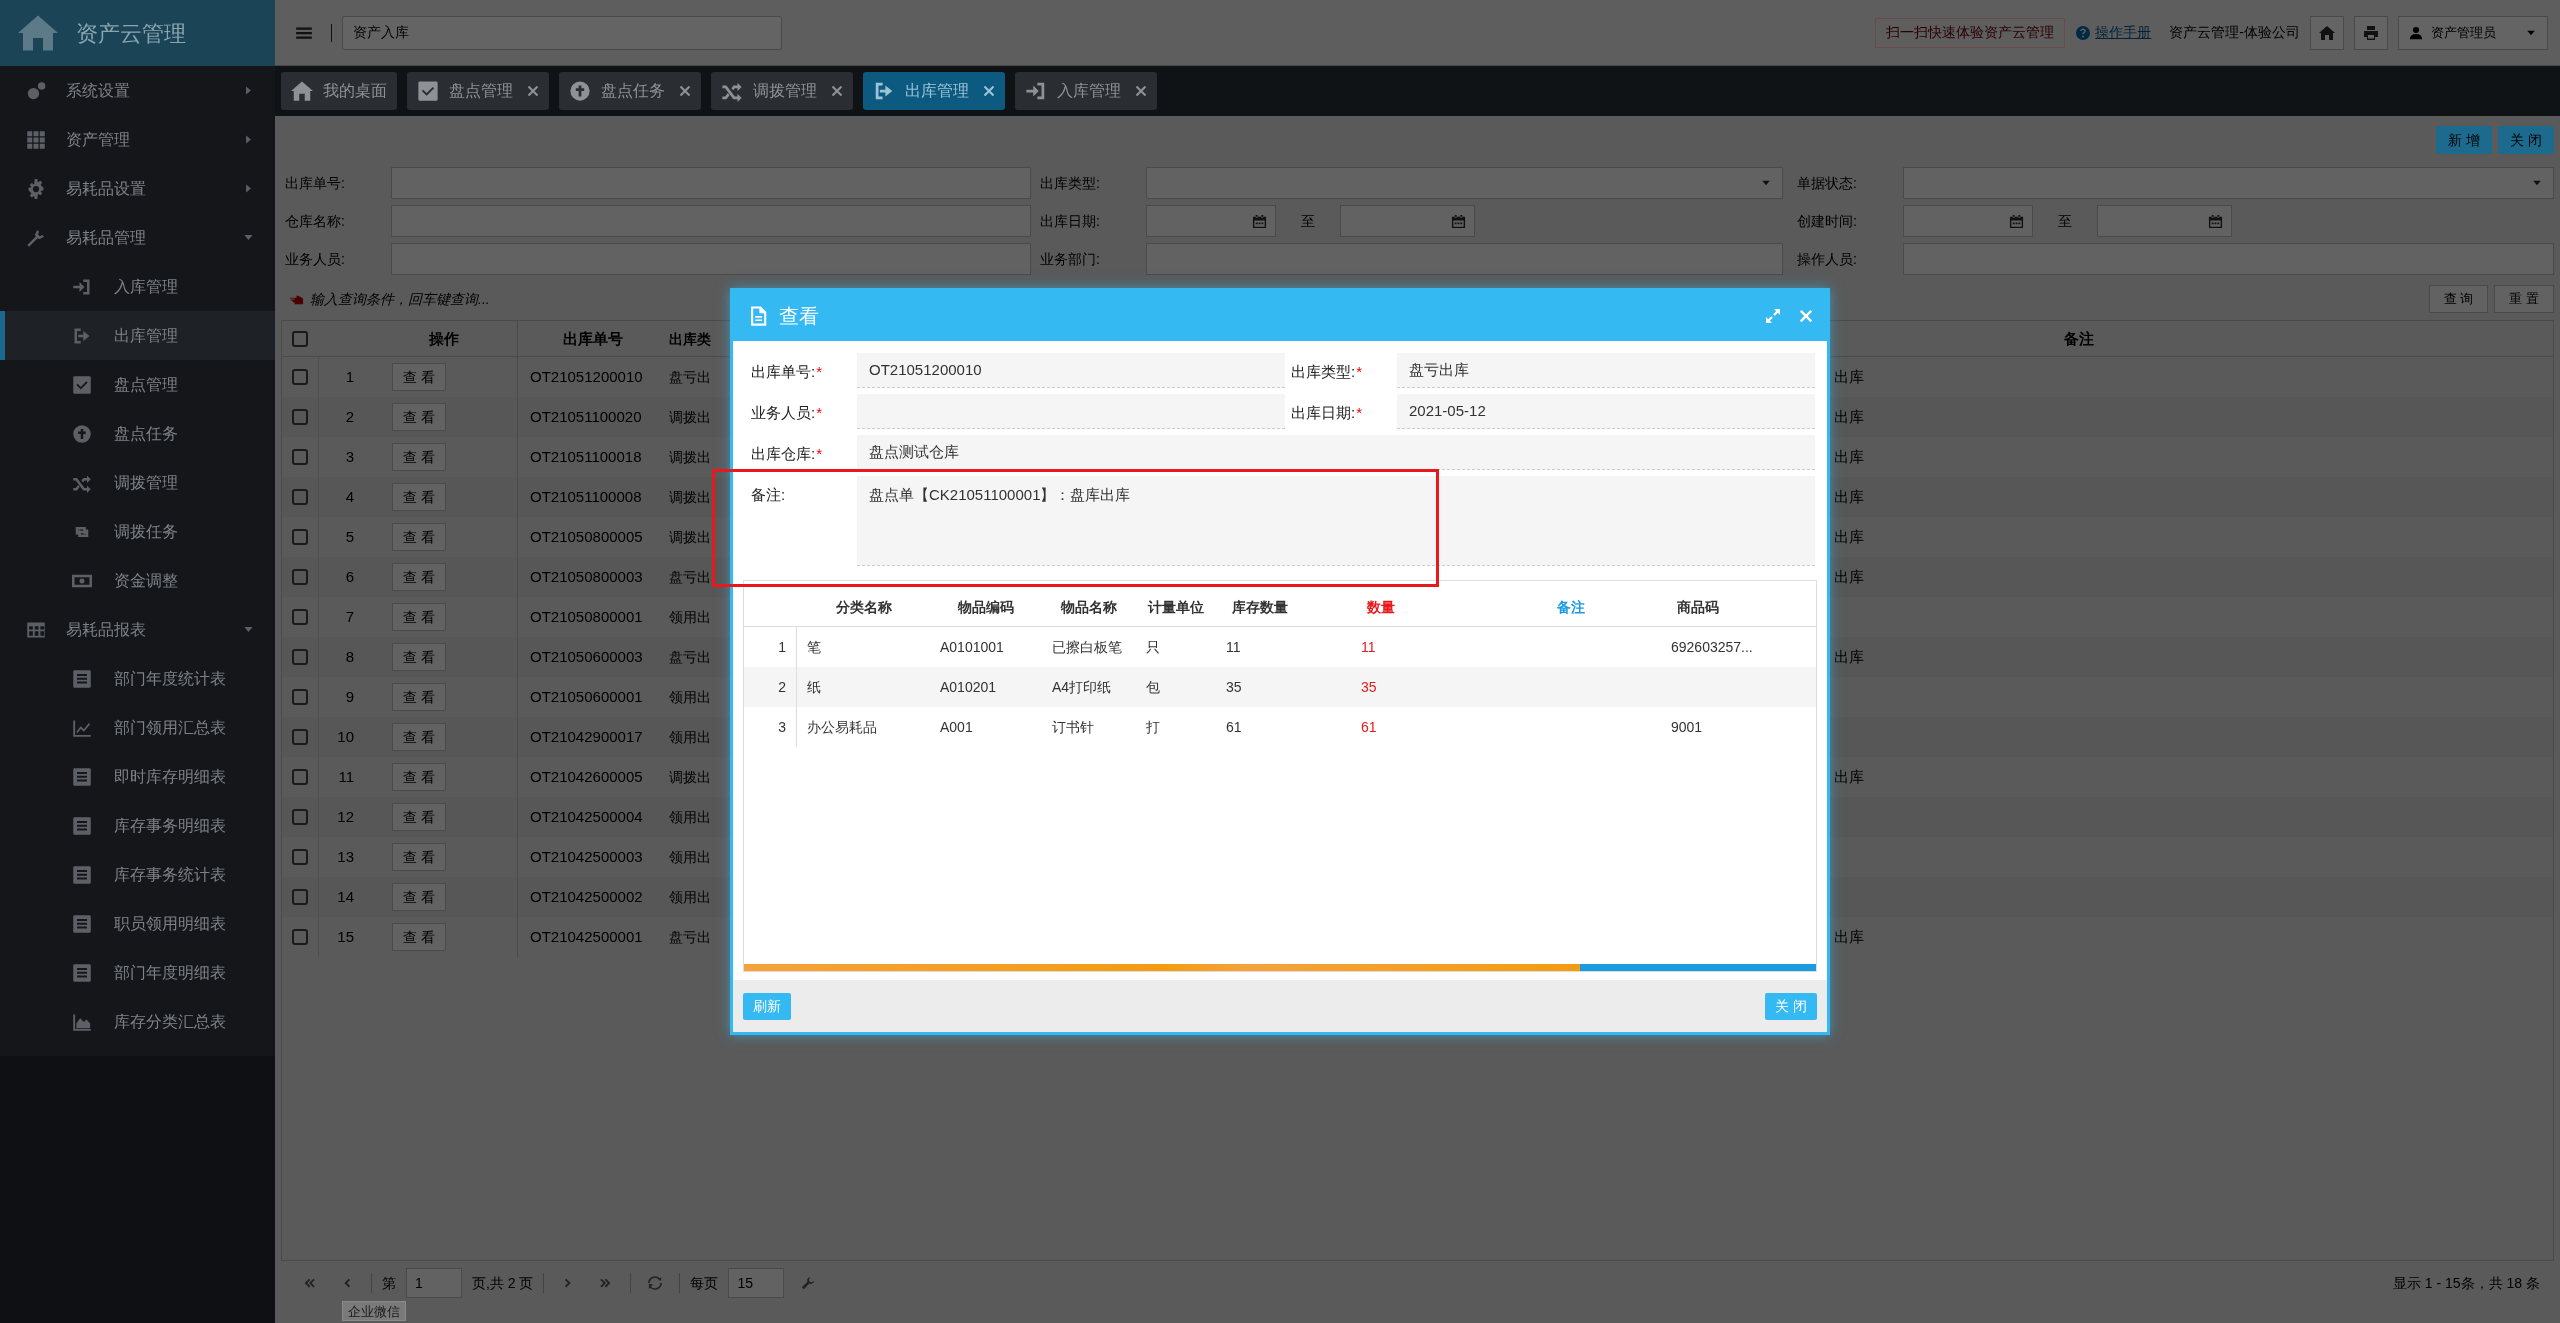  I want to click on sidebar-item: 资金调整, so click(137, 580).